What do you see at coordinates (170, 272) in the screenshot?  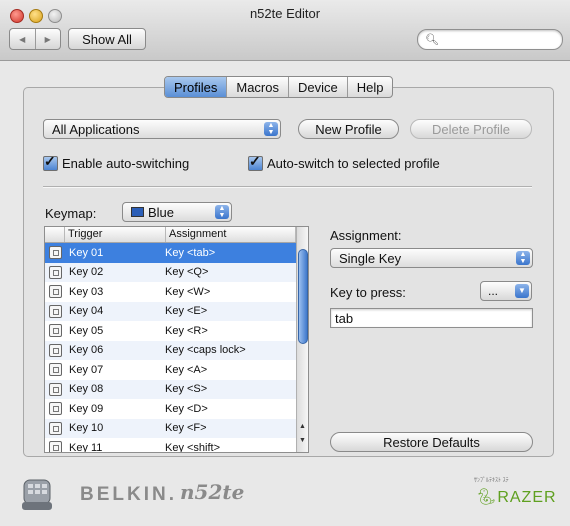 I see `table-row: Key 02 Key <Q>` at bounding box center [170, 272].